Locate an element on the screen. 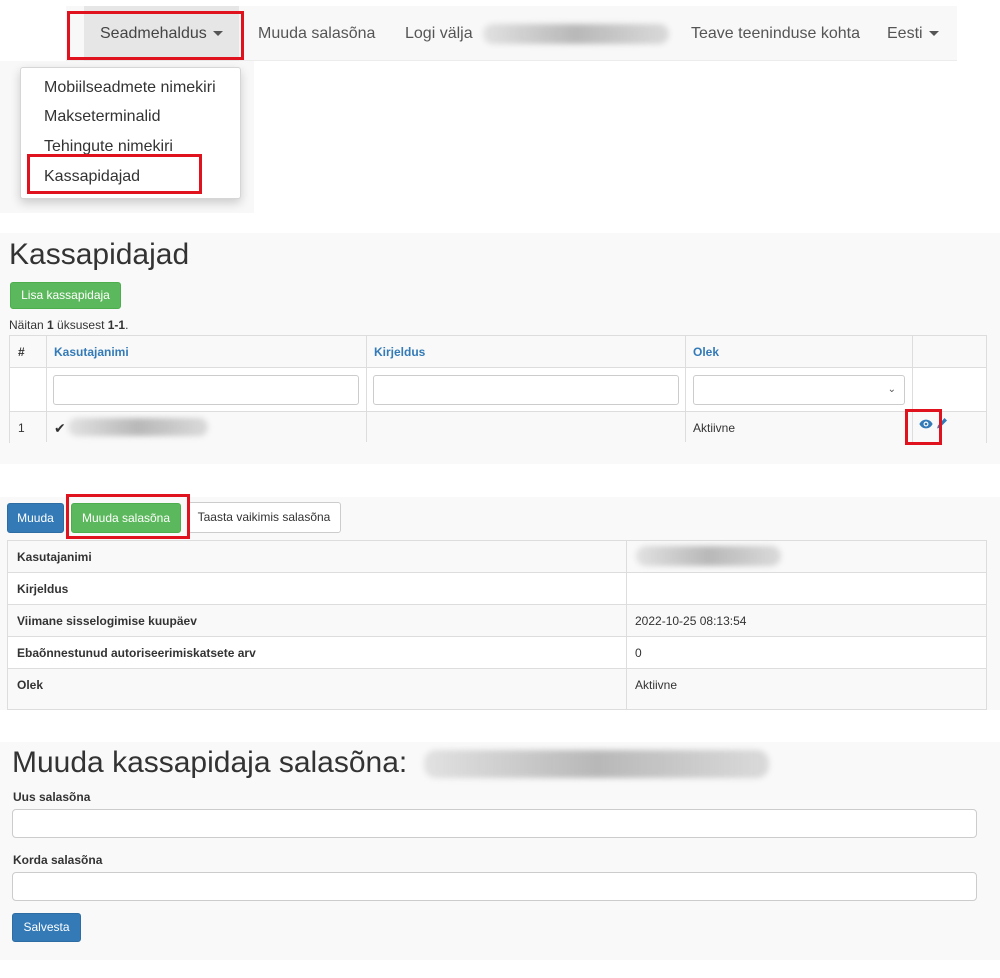  nav-change-password-label: Muuda salasõna is located at coordinates (317, 33).